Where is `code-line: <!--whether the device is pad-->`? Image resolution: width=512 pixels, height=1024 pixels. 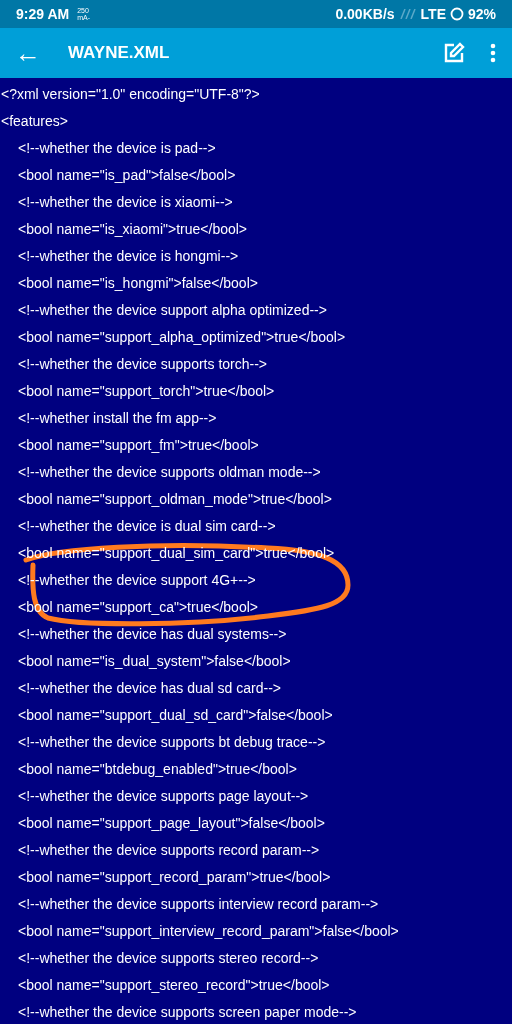
code-line: <!--whether the device is pad--> is located at coordinates (117, 148).